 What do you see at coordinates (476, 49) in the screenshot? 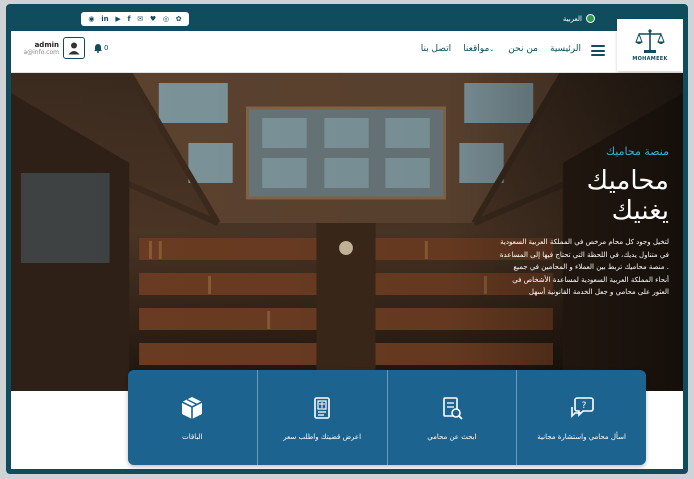
I see `nav-label: مواقعنا` at bounding box center [476, 49].